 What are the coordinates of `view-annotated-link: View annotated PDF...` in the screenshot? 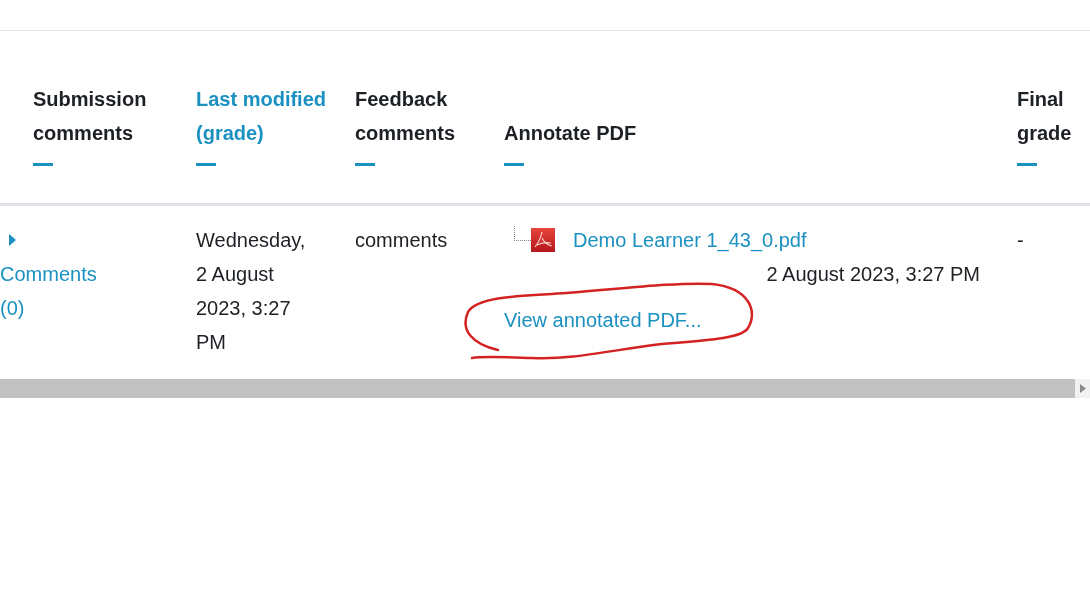 It's located at (603, 320).